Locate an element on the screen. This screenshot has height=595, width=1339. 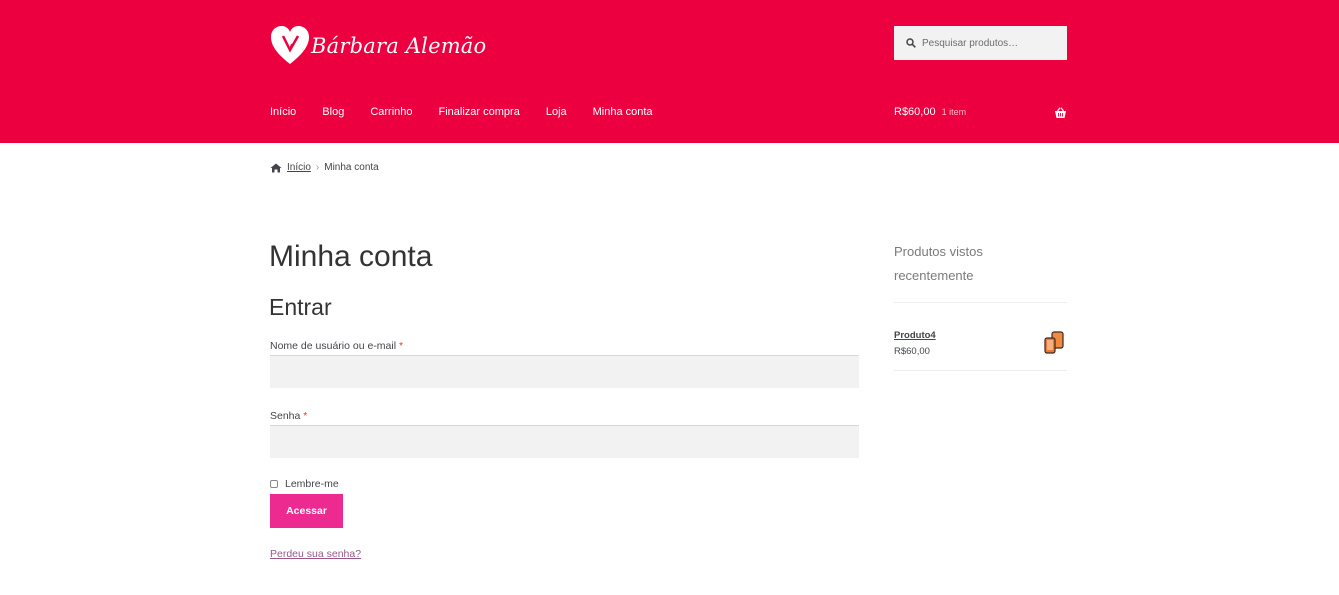
product-price: R$60,00 is located at coordinates (912, 351).